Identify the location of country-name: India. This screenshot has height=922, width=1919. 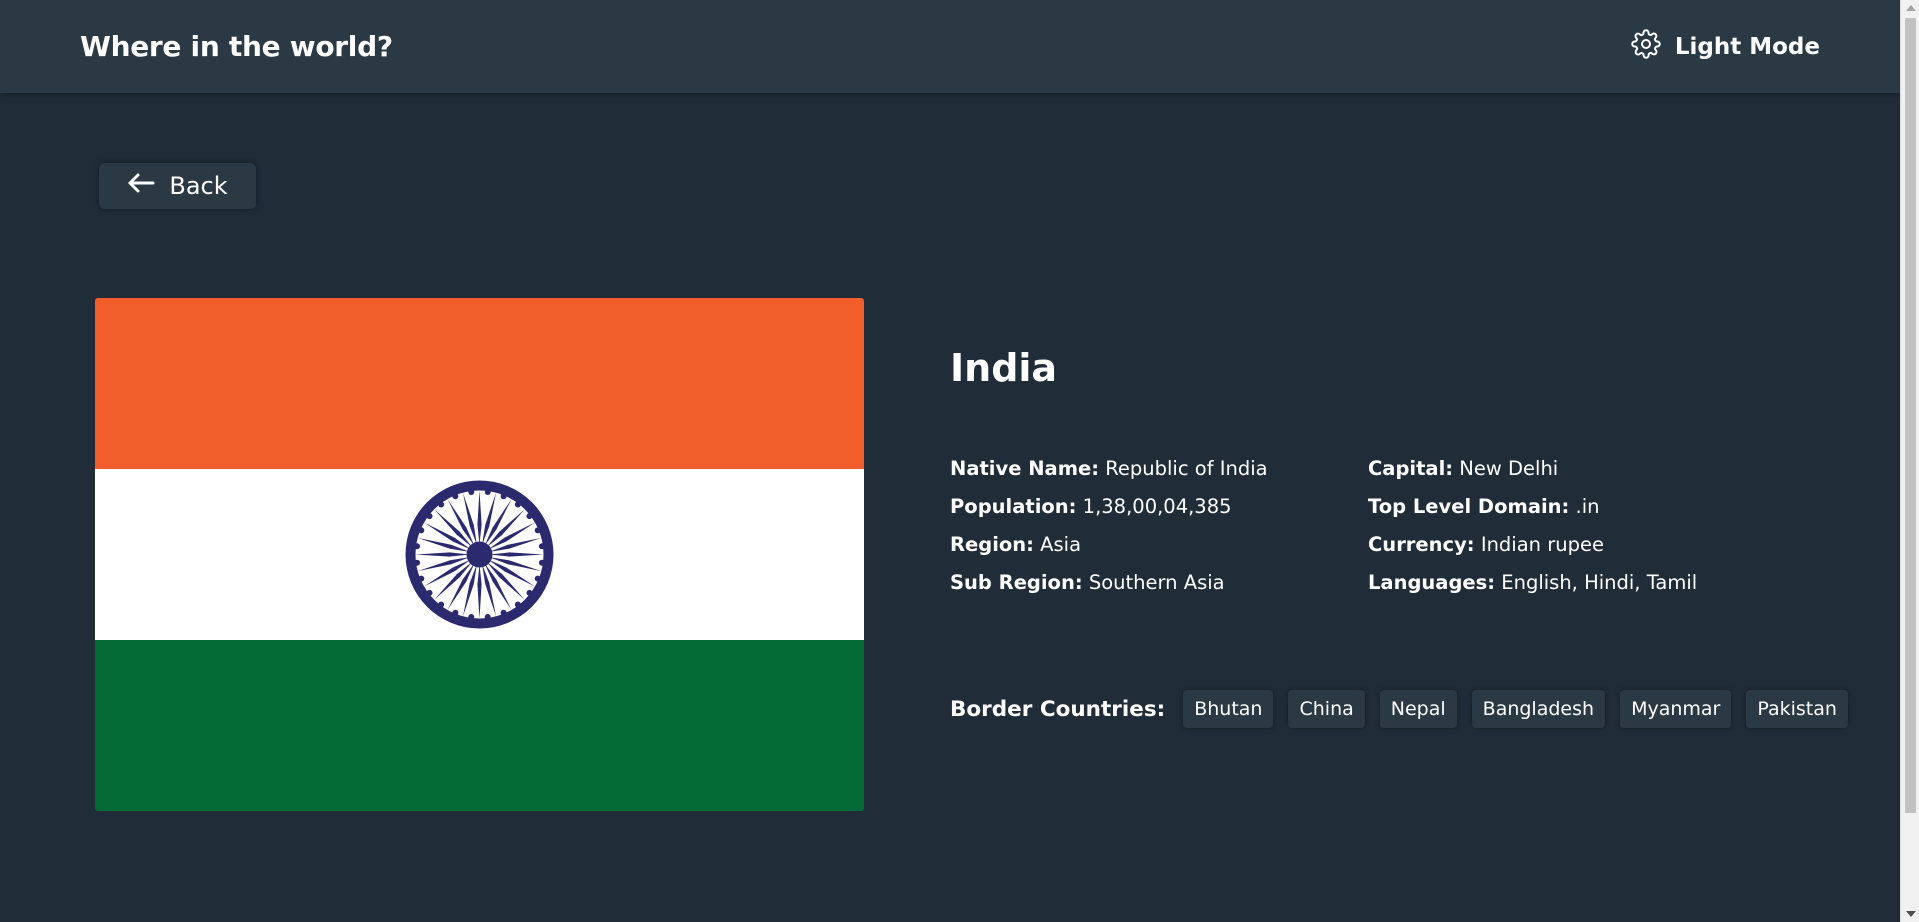
(1004, 368).